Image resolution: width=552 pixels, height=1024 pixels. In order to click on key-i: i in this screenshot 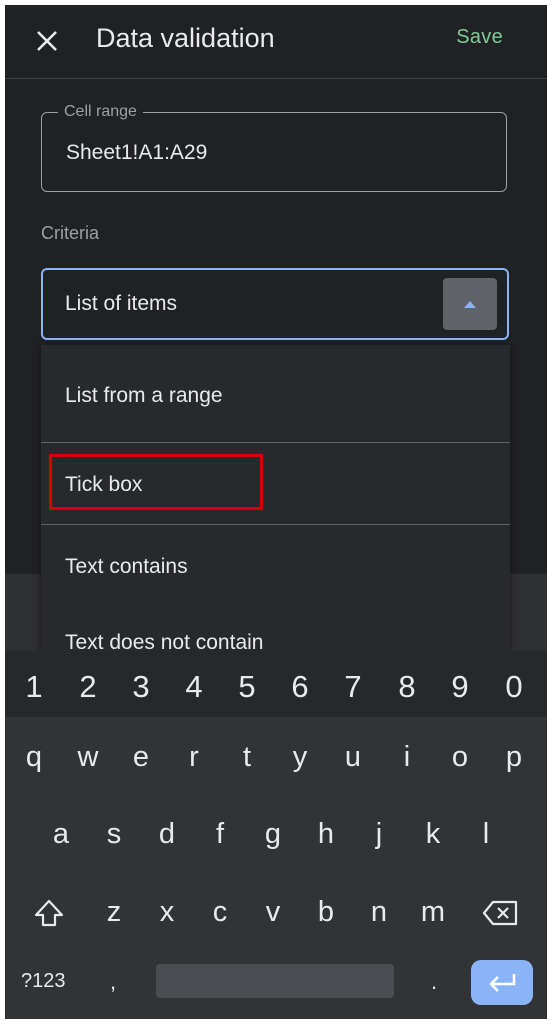, I will do `click(407, 757)`.